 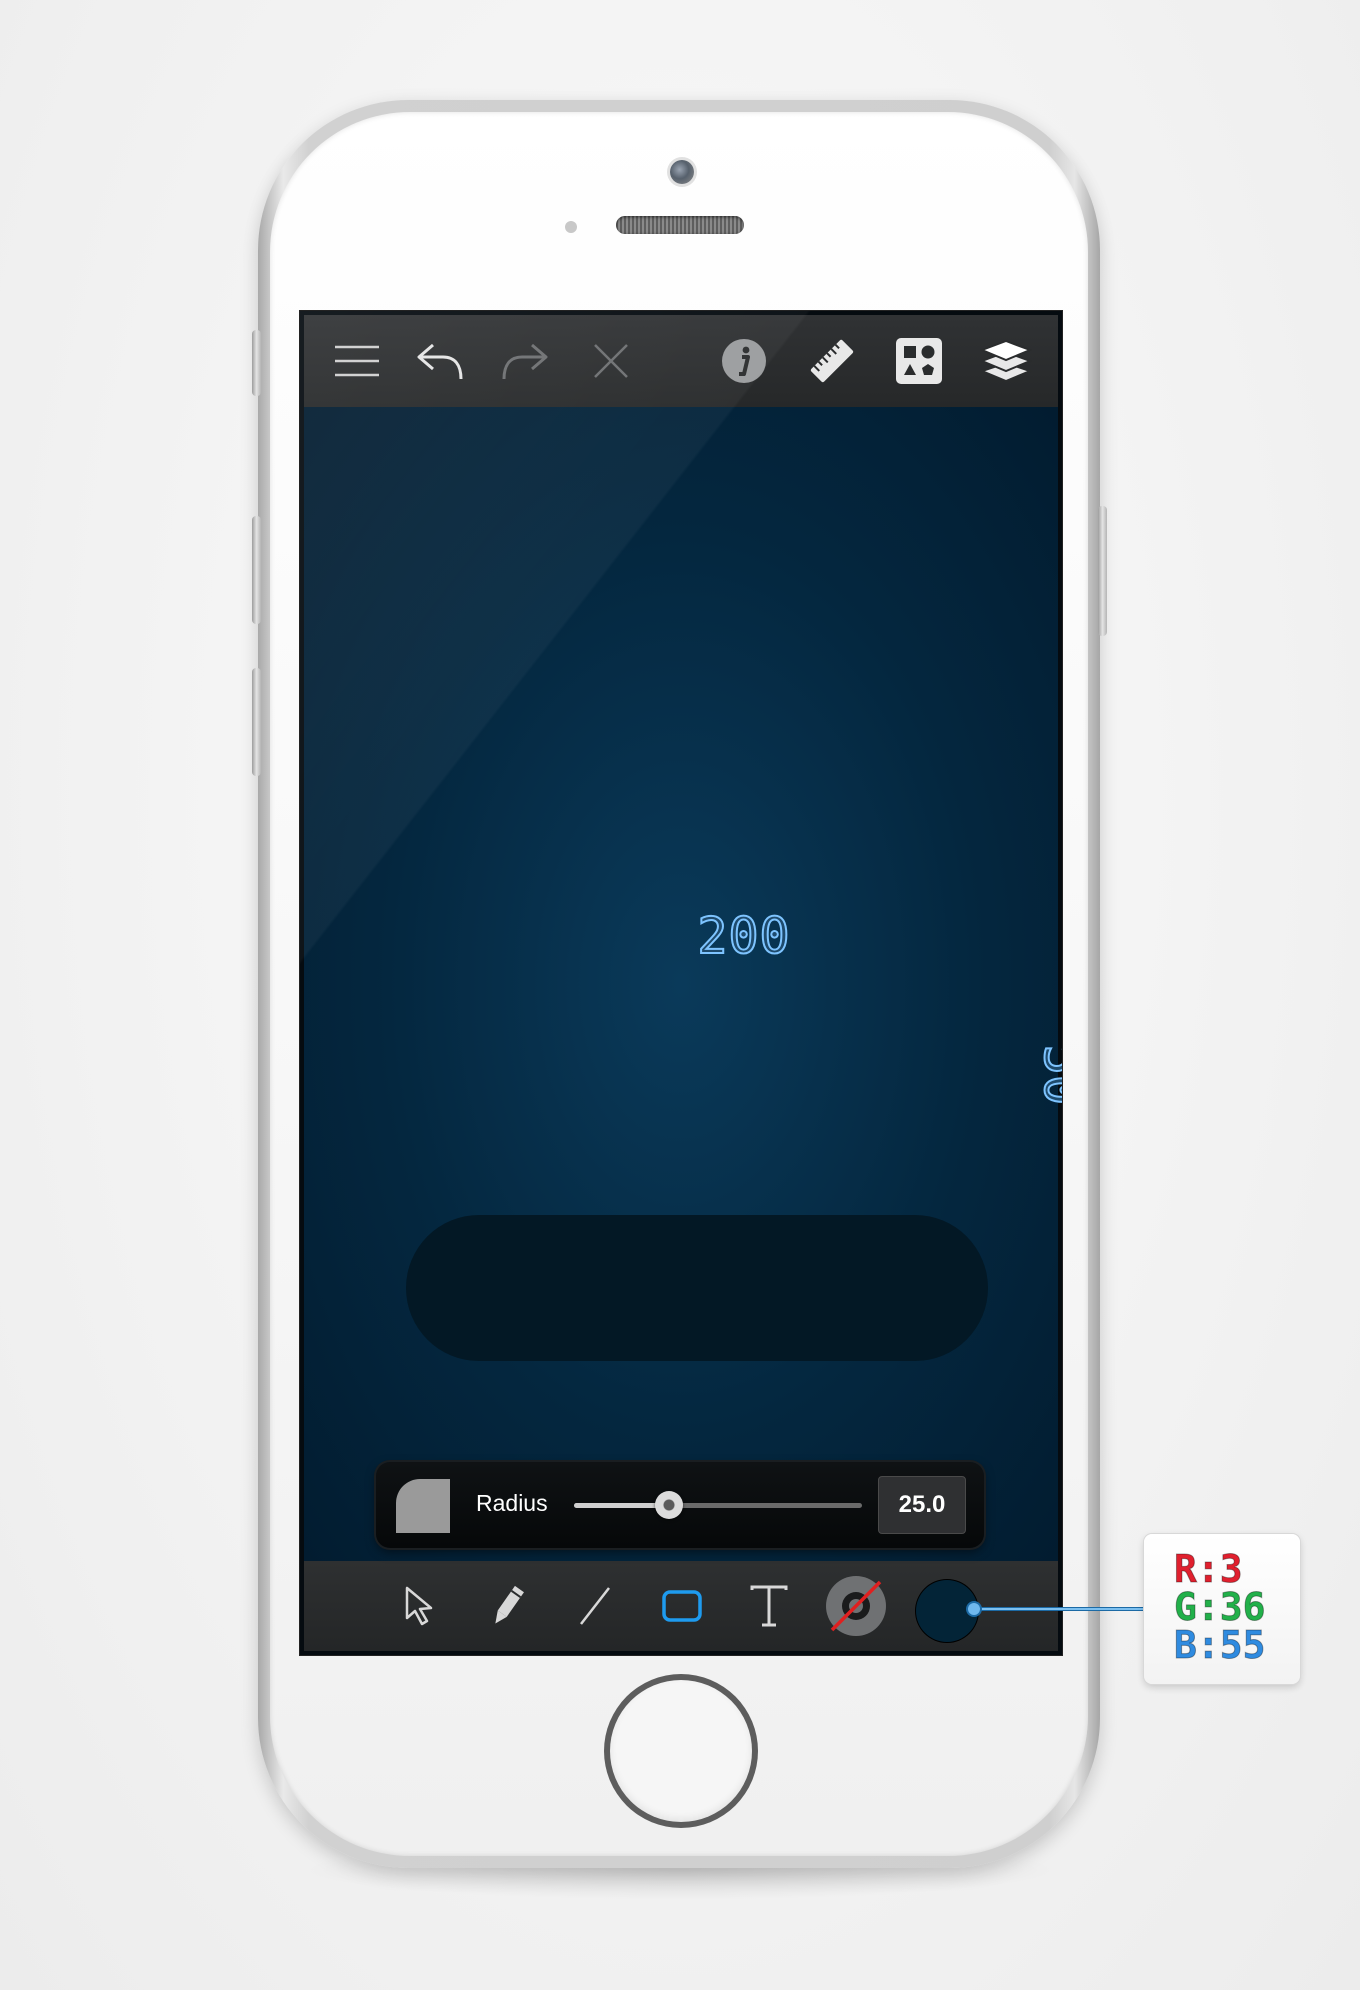 I want to click on rgb-red-value: R:3, so click(x=1209, y=1569).